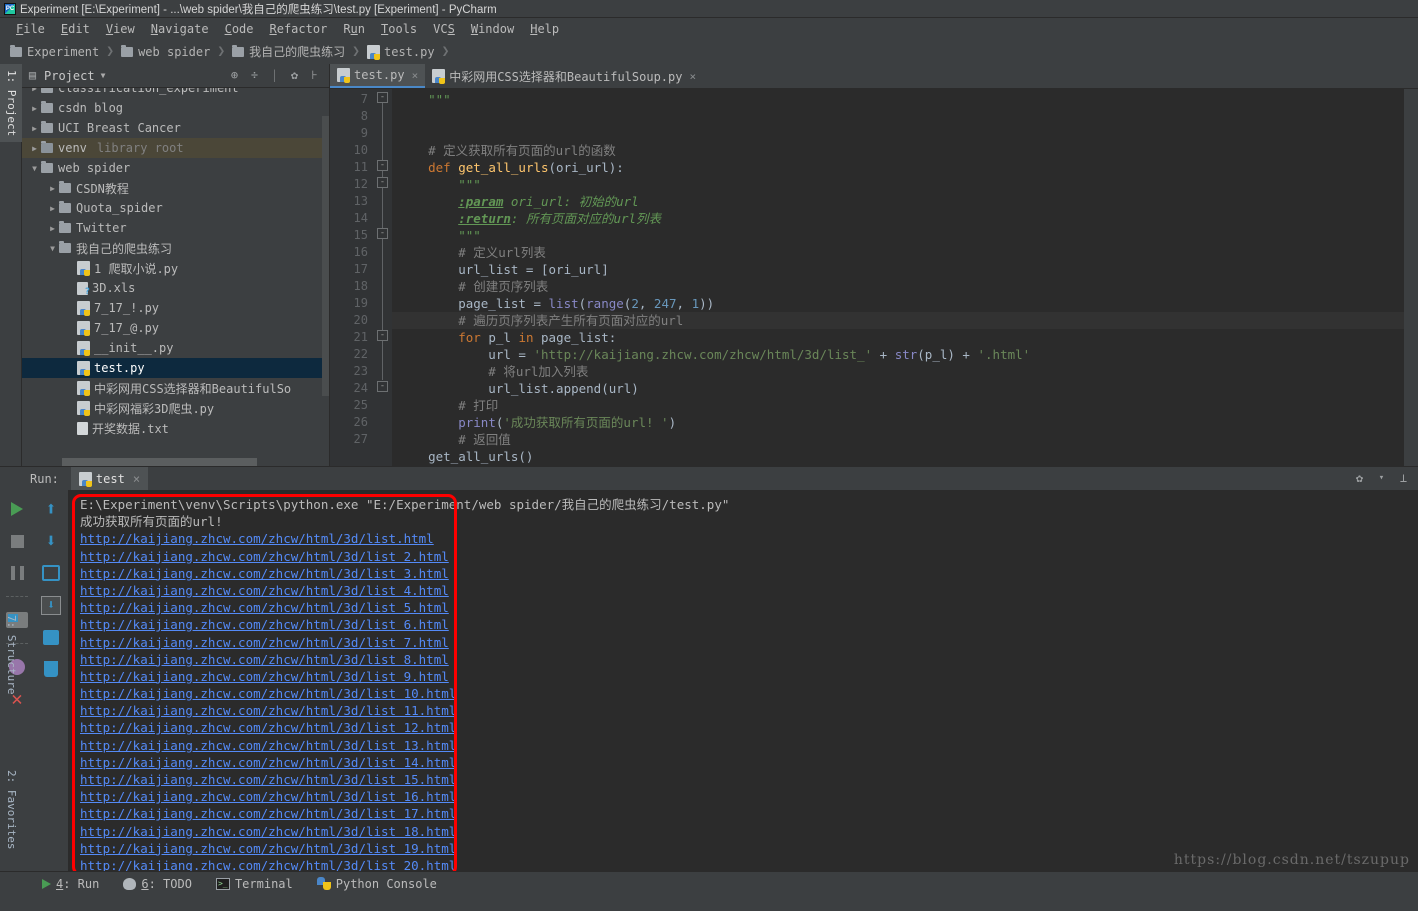 The height and width of the screenshot is (911, 1418). I want to click on menu-item-navigate: Navigate, so click(180, 29).